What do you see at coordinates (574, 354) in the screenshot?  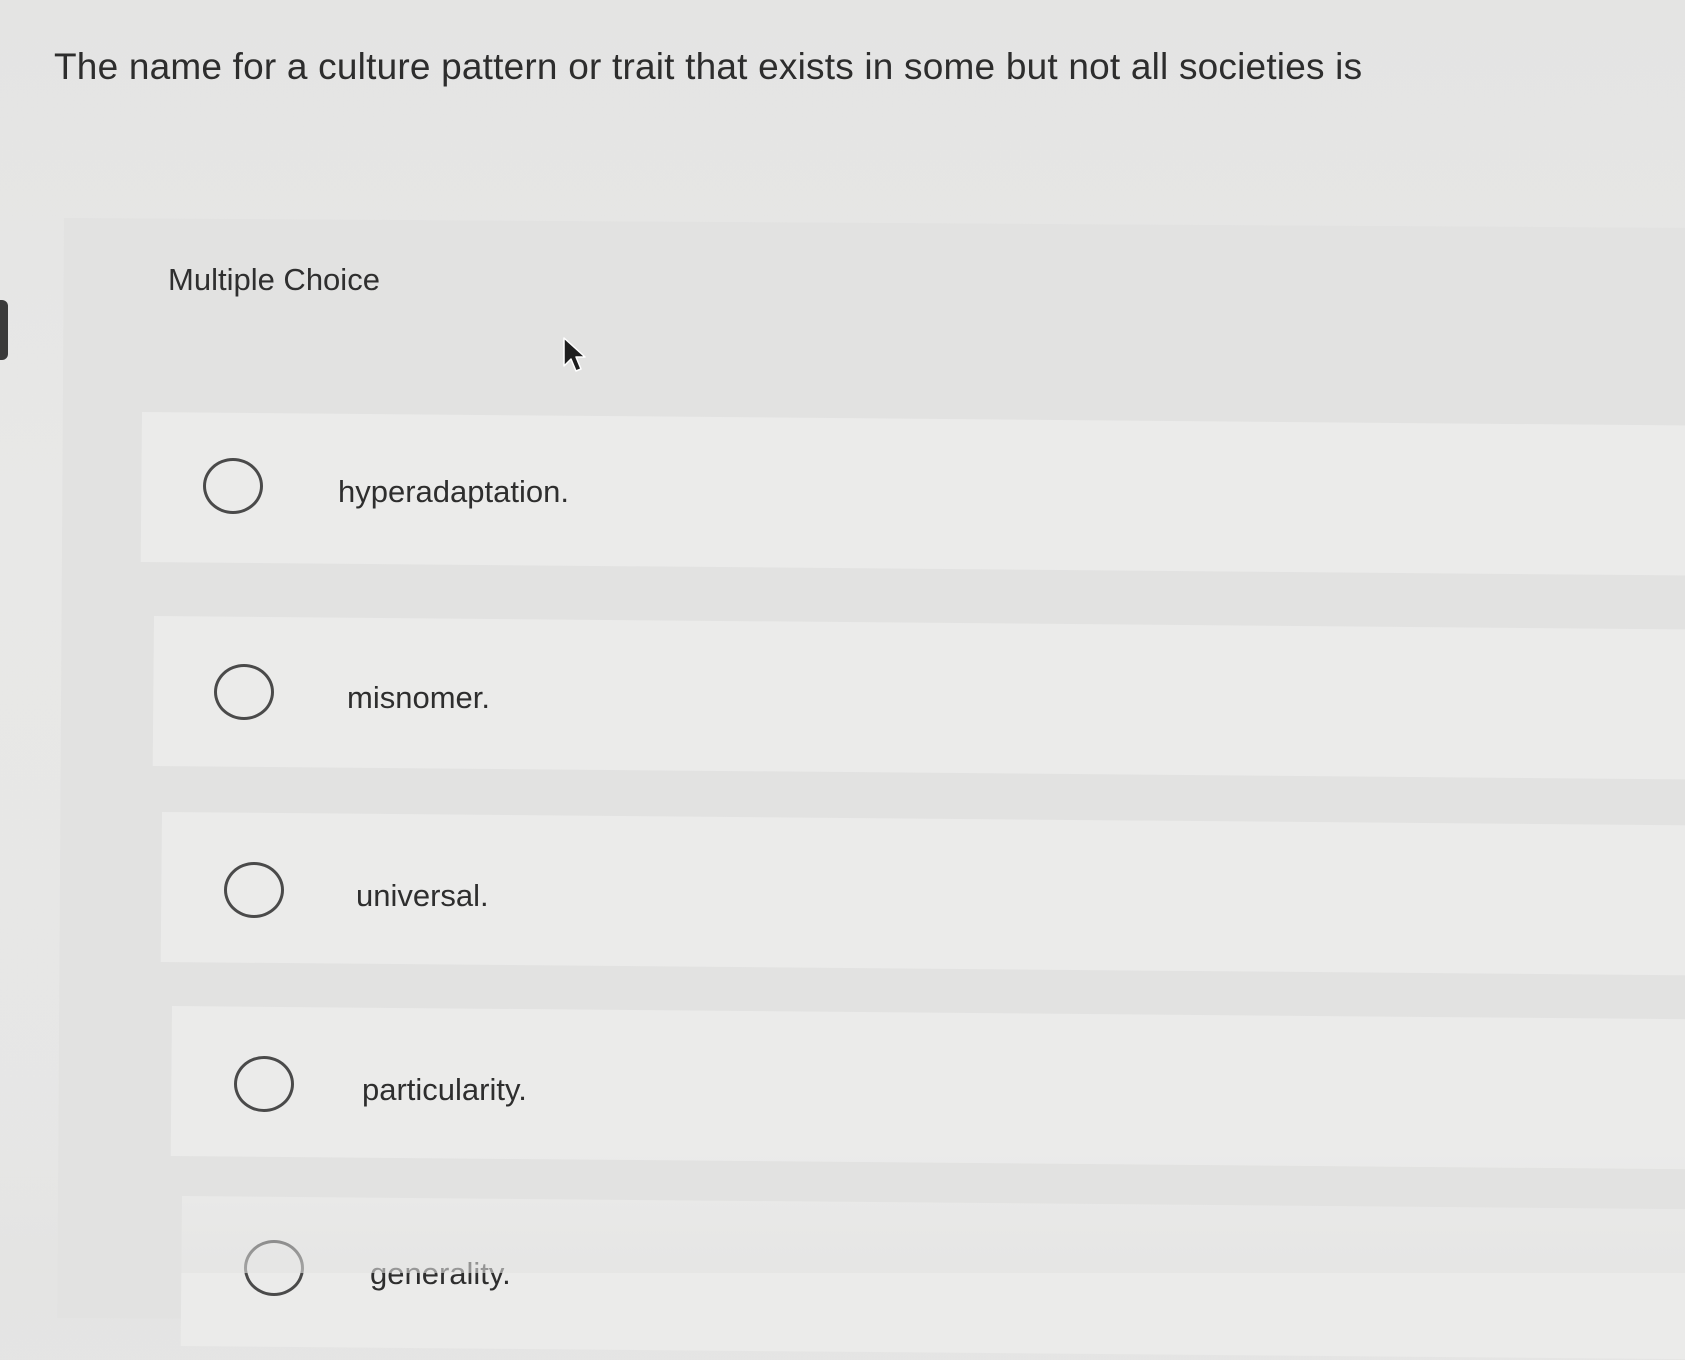 I see `mouse-pointer-icon` at bounding box center [574, 354].